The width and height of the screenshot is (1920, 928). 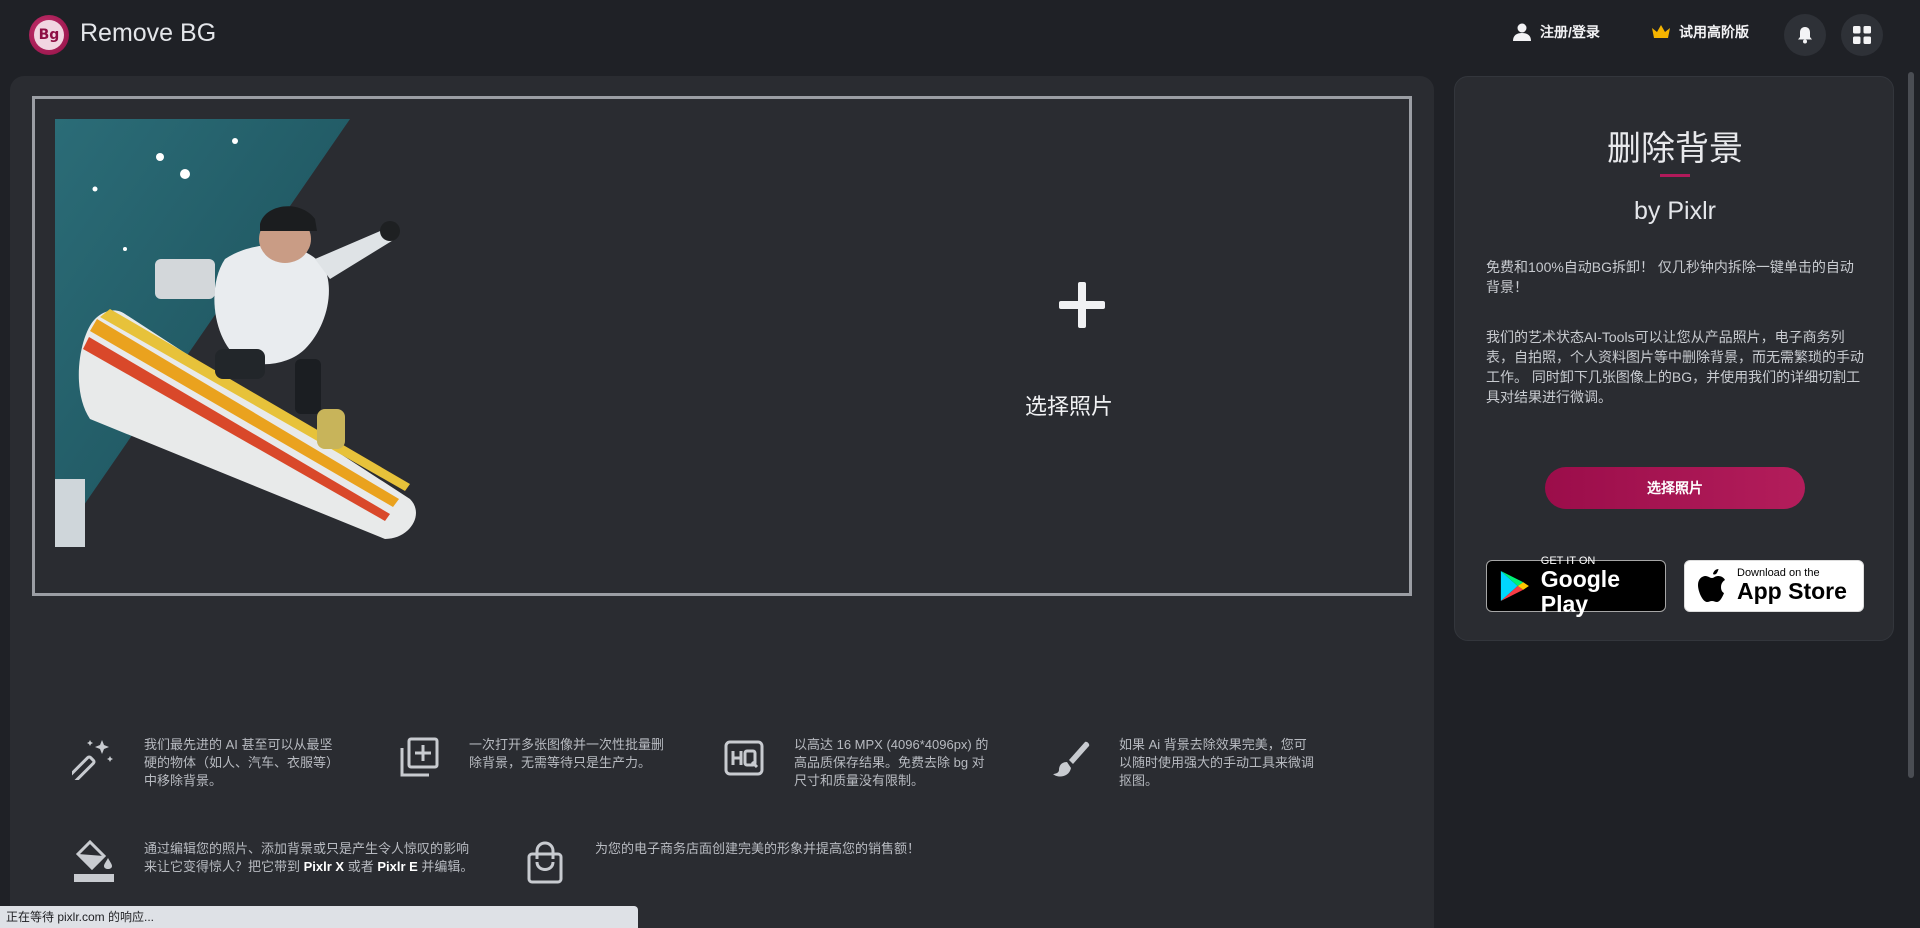 I want to click on pixlr-x-link: Pixlr X, so click(x=324, y=866).